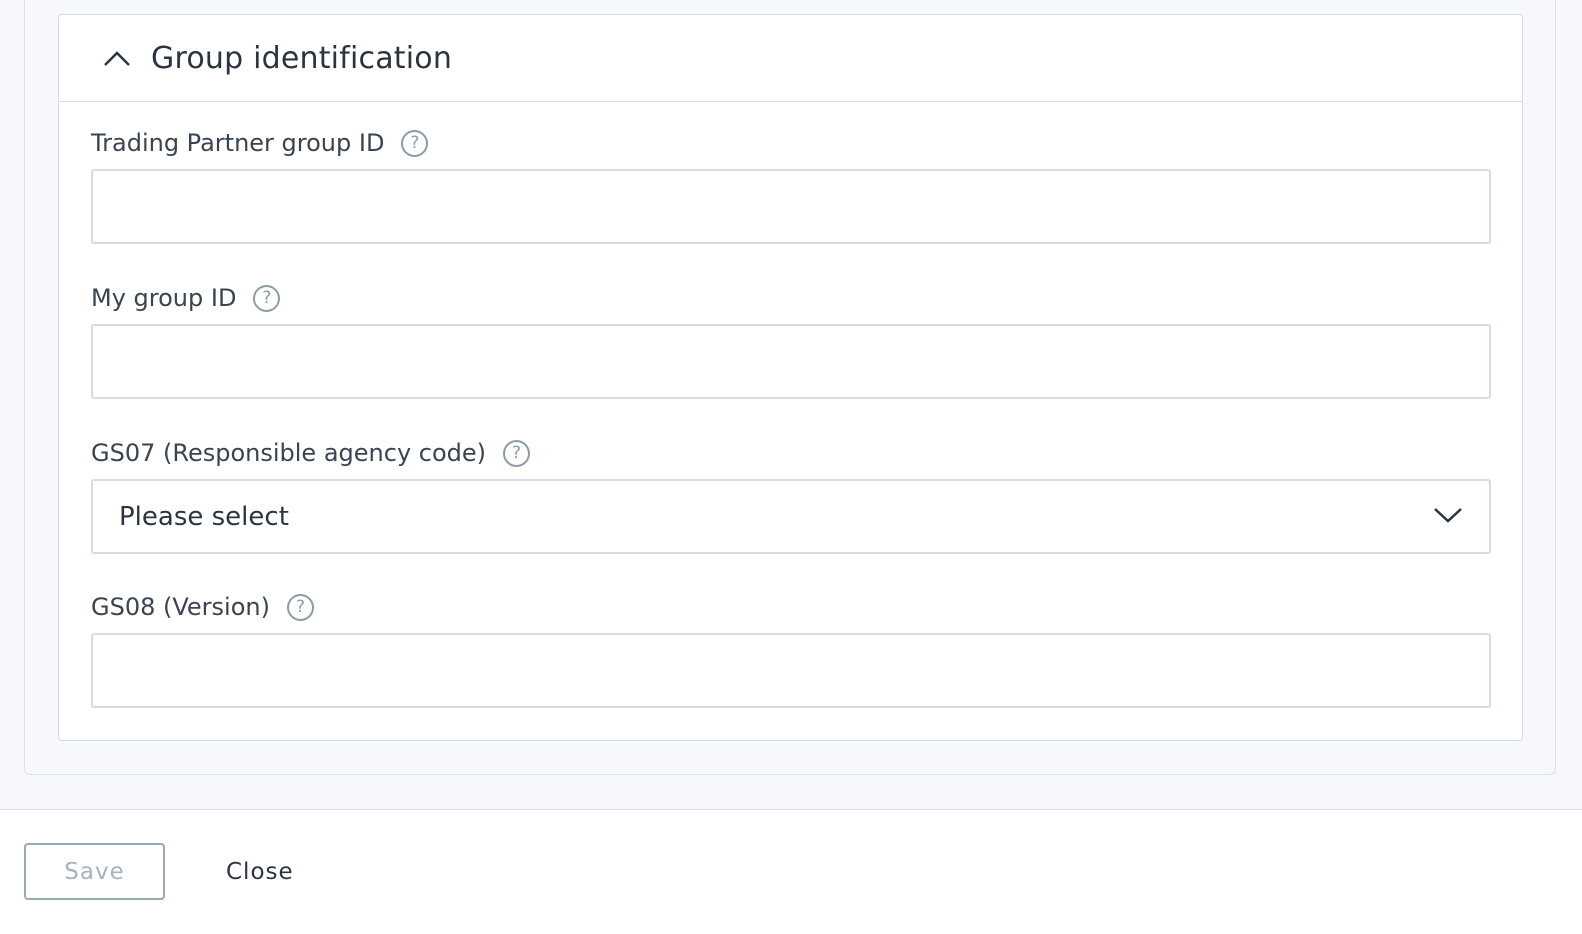  Describe the element at coordinates (94, 871) in the screenshot. I see `save-button: Save` at that location.